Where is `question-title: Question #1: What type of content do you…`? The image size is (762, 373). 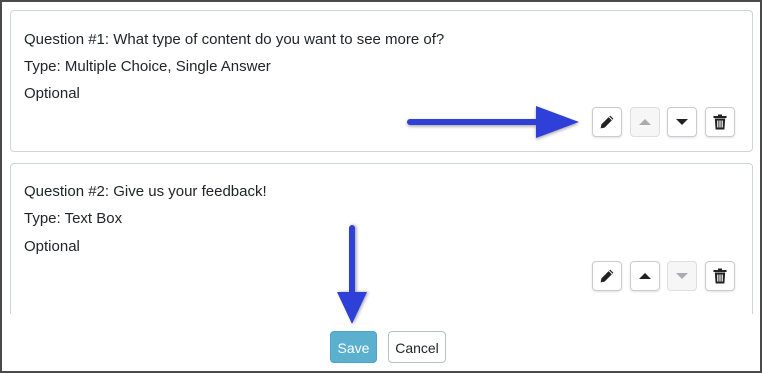
question-title: Question #1: What type of content do you… is located at coordinates (234, 39).